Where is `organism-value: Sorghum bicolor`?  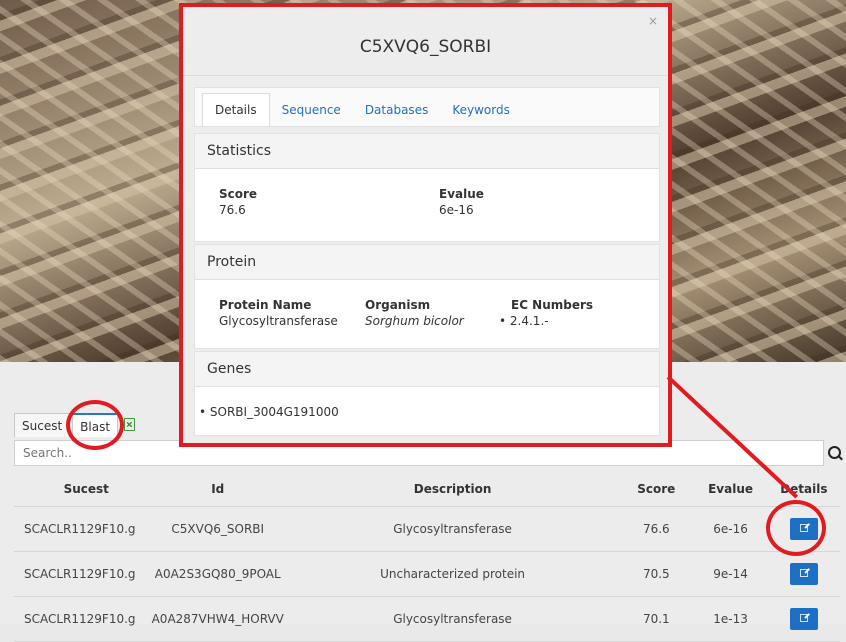 organism-value: Sorghum bicolor is located at coordinates (414, 321).